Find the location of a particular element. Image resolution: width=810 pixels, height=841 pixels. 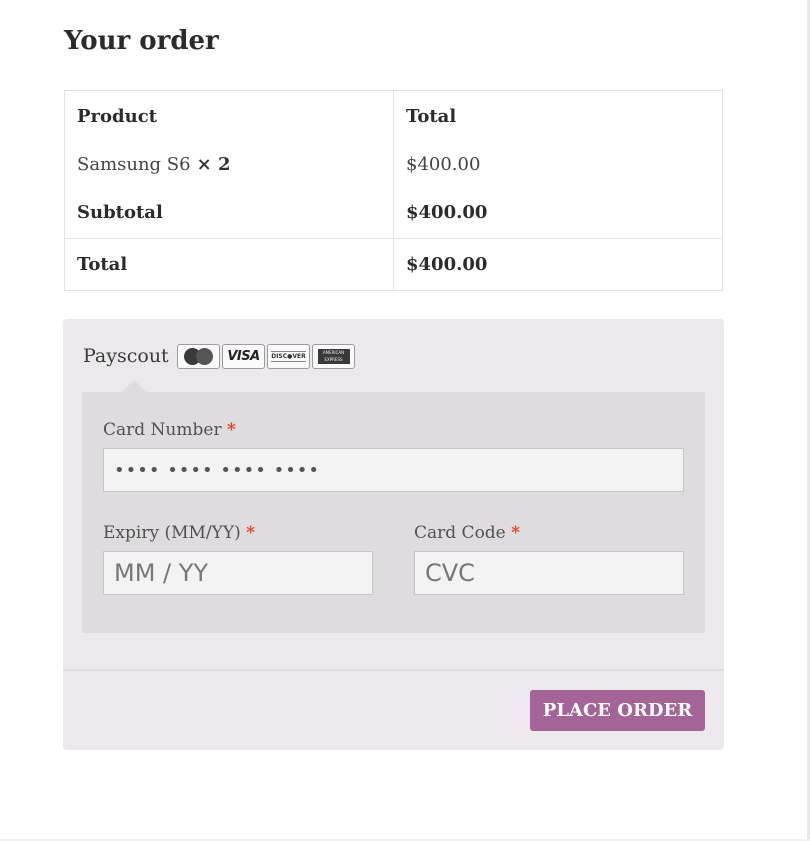

card-number-input: •••• •••• •••• •••• is located at coordinates (393, 470).